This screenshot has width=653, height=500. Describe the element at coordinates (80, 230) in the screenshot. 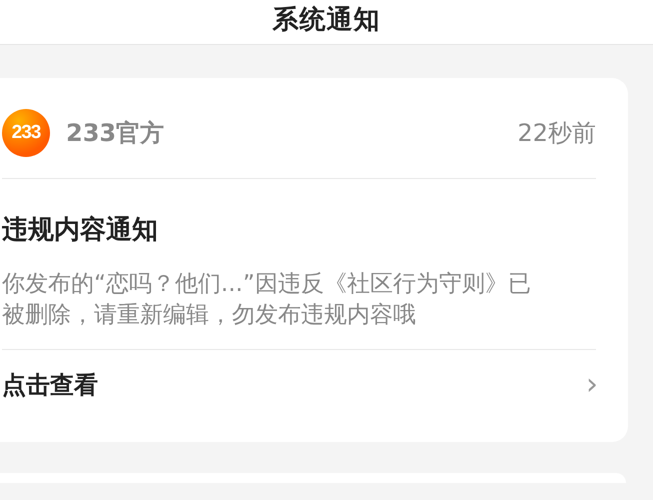

I see `notice-title: 违规内容通知` at that location.